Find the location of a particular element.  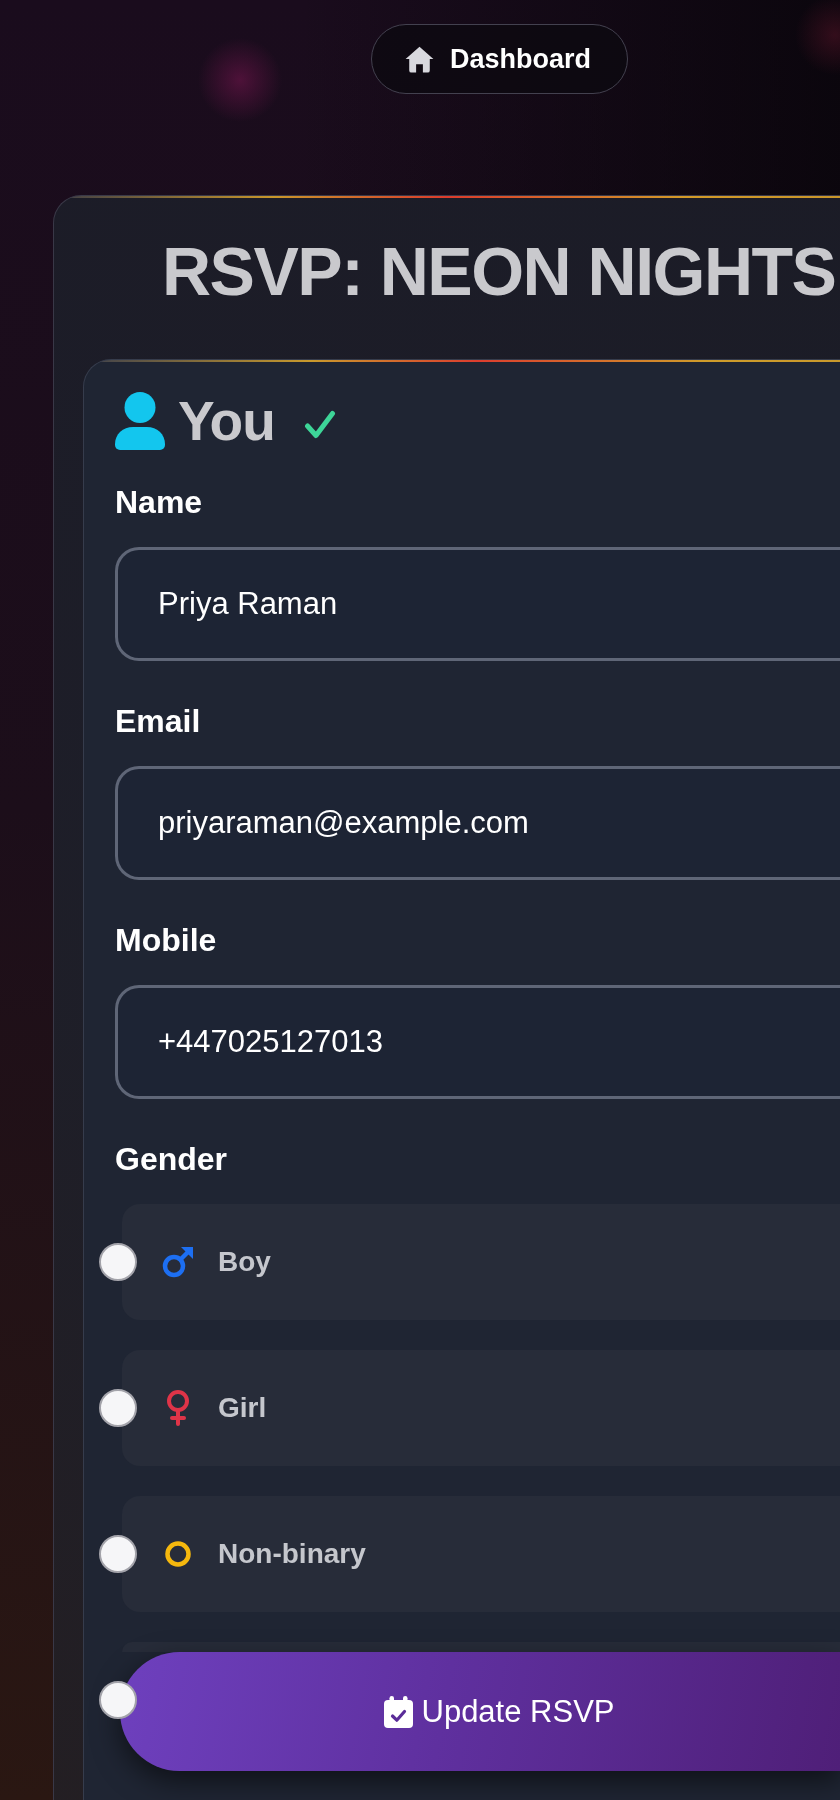

dashboard-link: Dashboard is located at coordinates (500, 59).